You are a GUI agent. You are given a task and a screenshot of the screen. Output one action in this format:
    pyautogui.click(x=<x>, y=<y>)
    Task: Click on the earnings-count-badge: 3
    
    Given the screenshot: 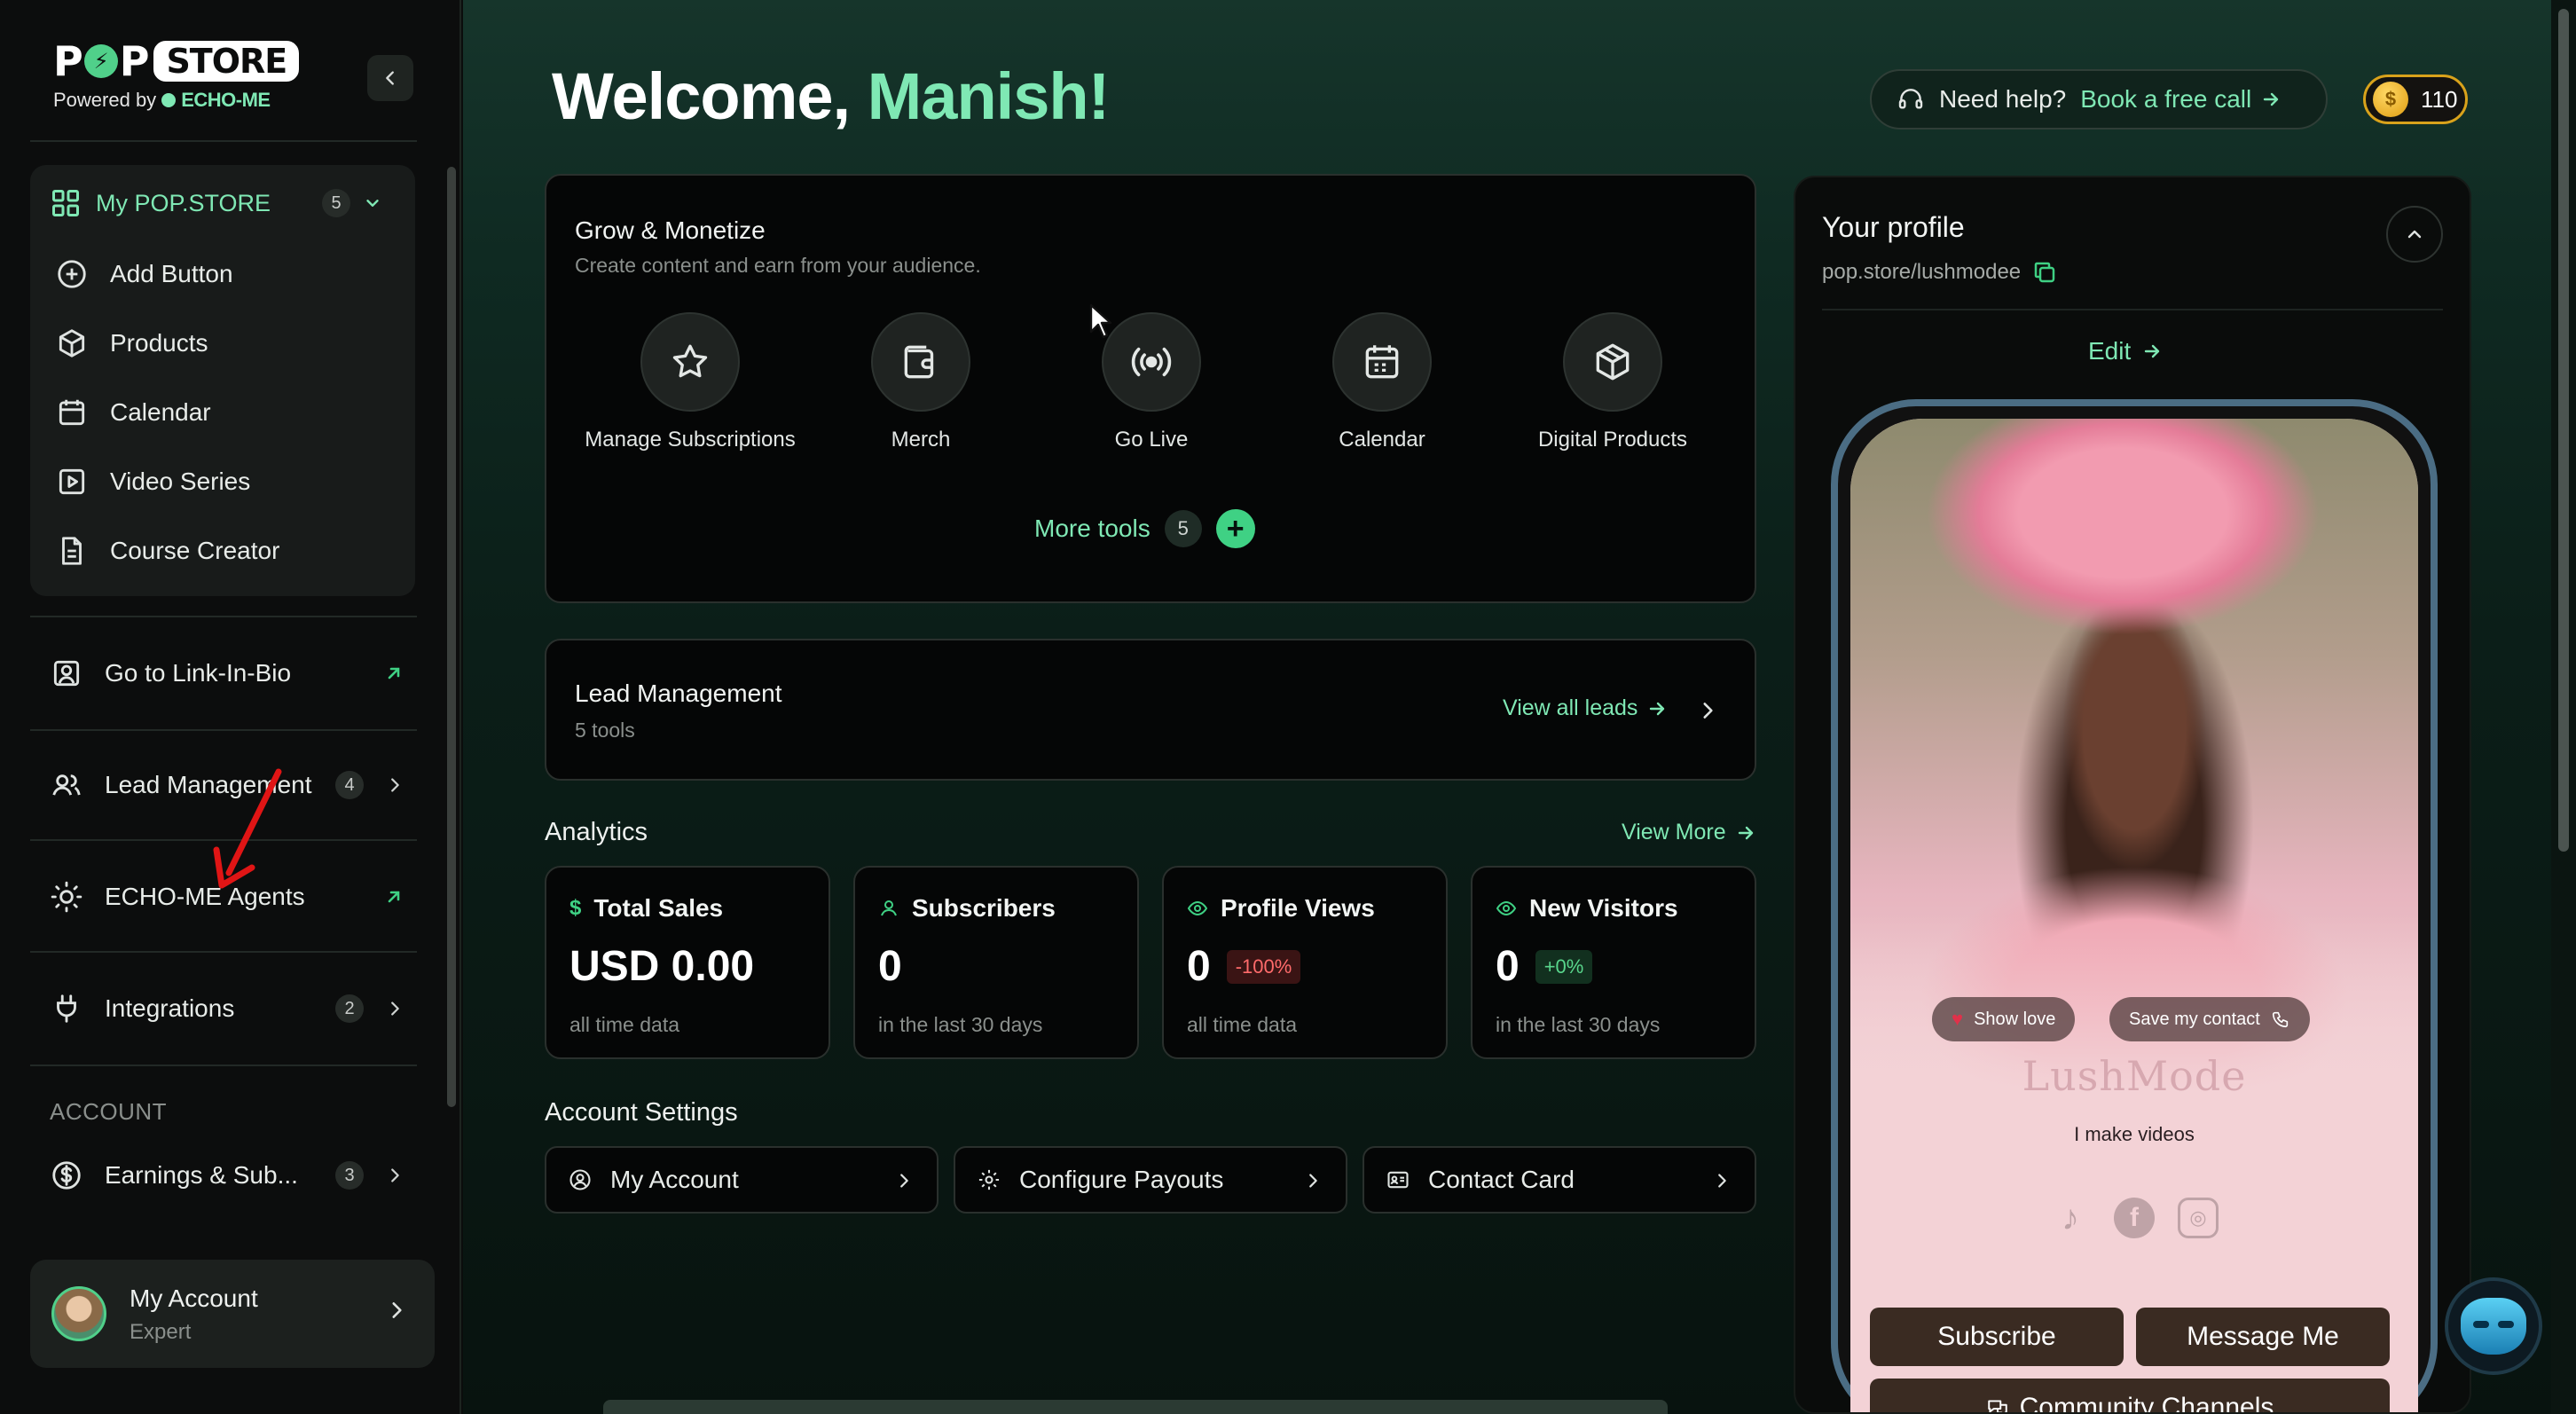 What is the action you would take?
    pyautogui.click(x=349, y=1175)
    